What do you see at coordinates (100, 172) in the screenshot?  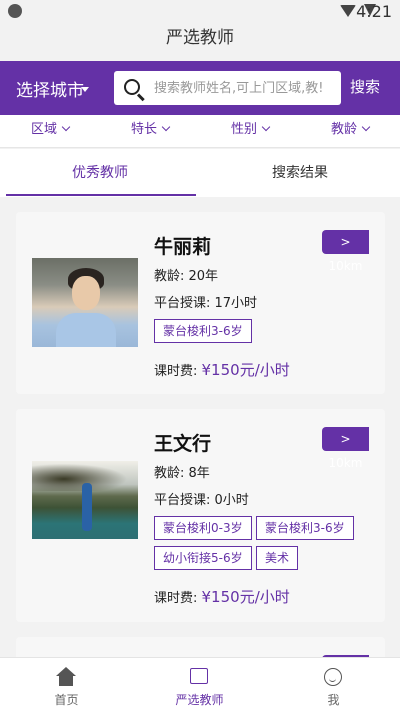 I see `tab-excellent-teachers: 优秀教师` at bounding box center [100, 172].